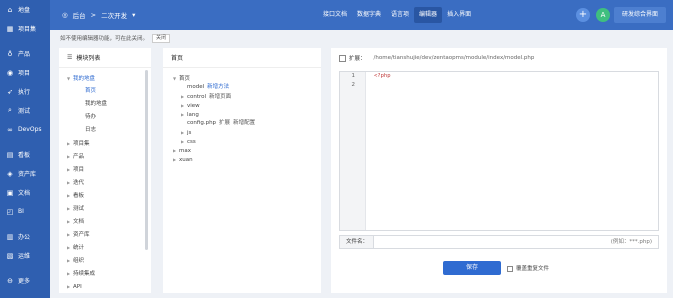 The width and height of the screenshot is (673, 298). I want to click on sidebar-item: ◉ 项目, so click(25, 72).